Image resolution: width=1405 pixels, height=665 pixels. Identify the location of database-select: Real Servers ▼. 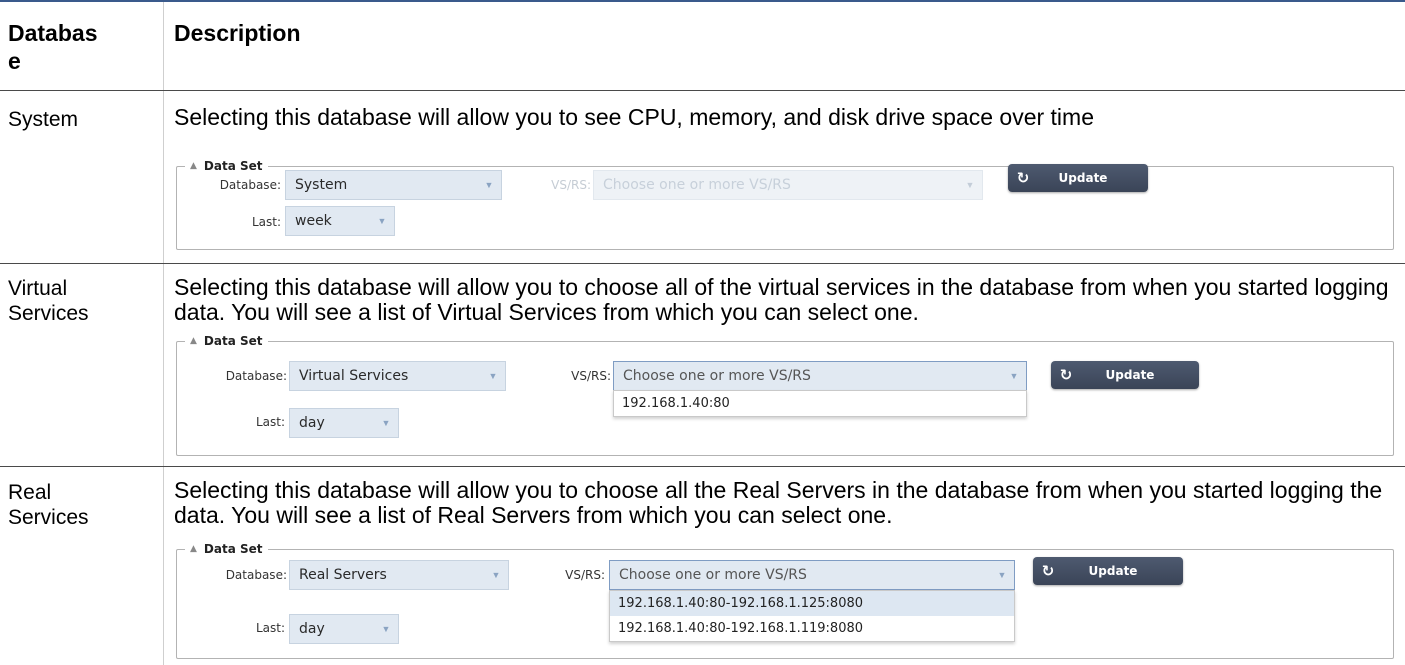
(399, 575).